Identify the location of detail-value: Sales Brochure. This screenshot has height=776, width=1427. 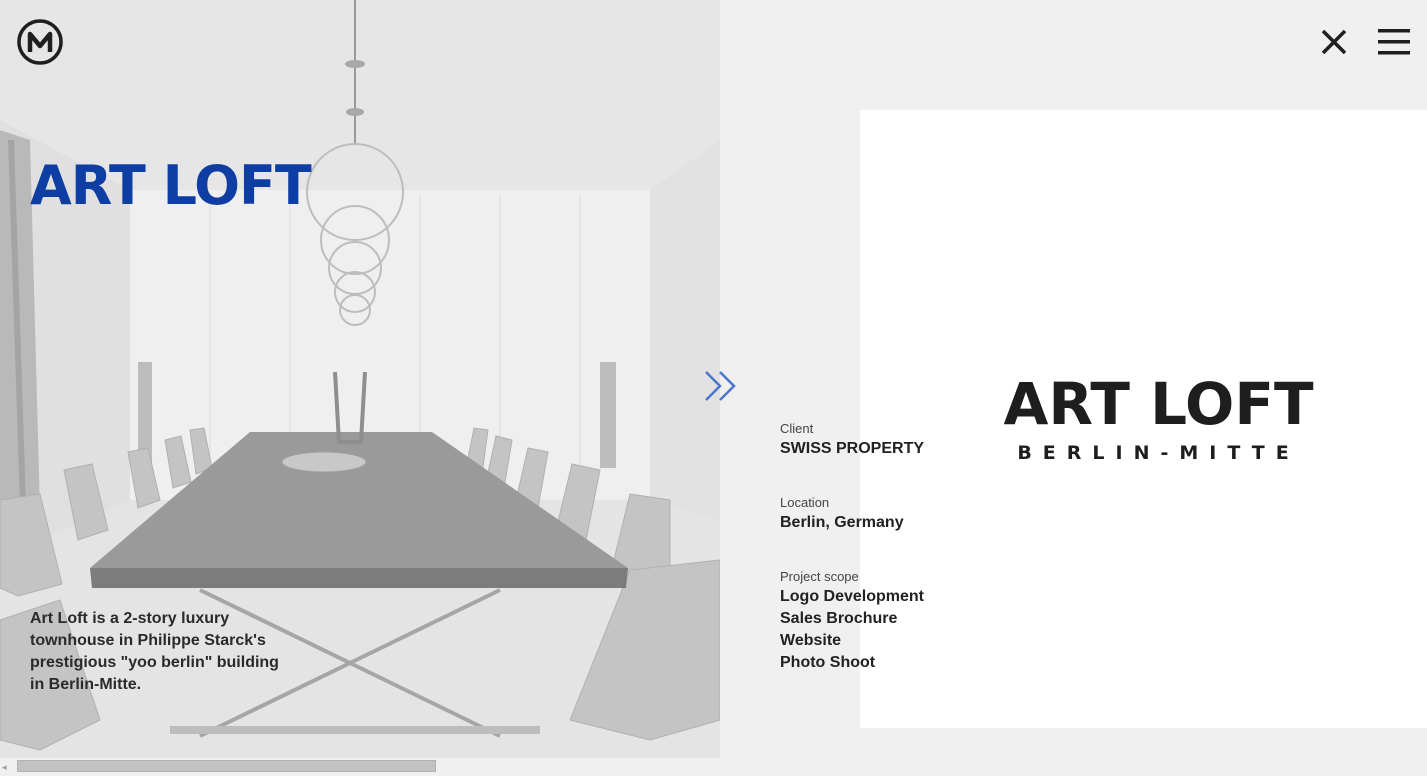
(839, 618).